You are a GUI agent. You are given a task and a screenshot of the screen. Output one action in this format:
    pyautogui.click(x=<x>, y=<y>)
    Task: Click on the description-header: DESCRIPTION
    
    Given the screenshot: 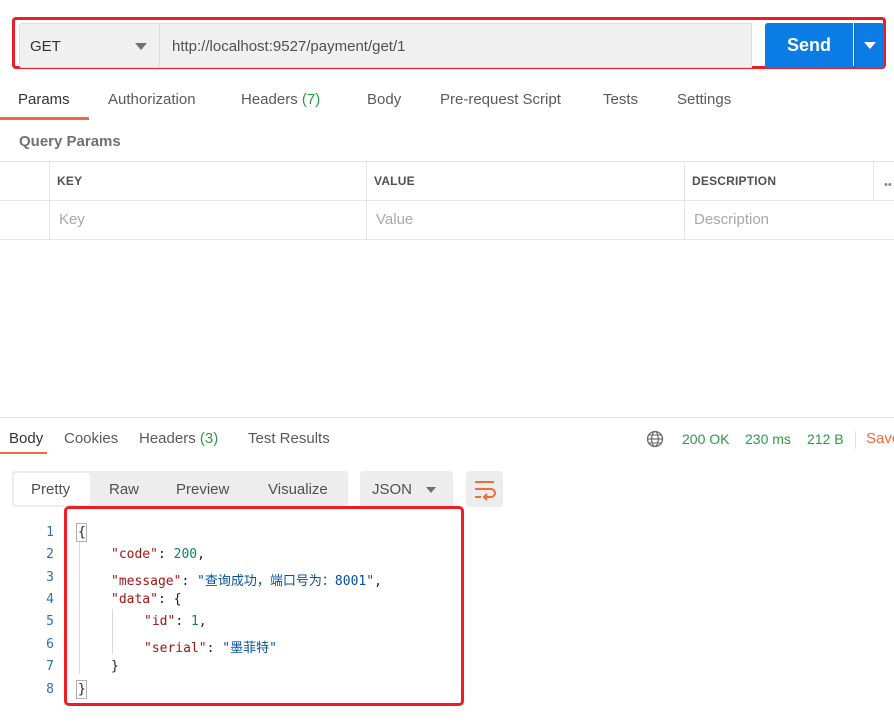 What is the action you would take?
    pyautogui.click(x=779, y=181)
    